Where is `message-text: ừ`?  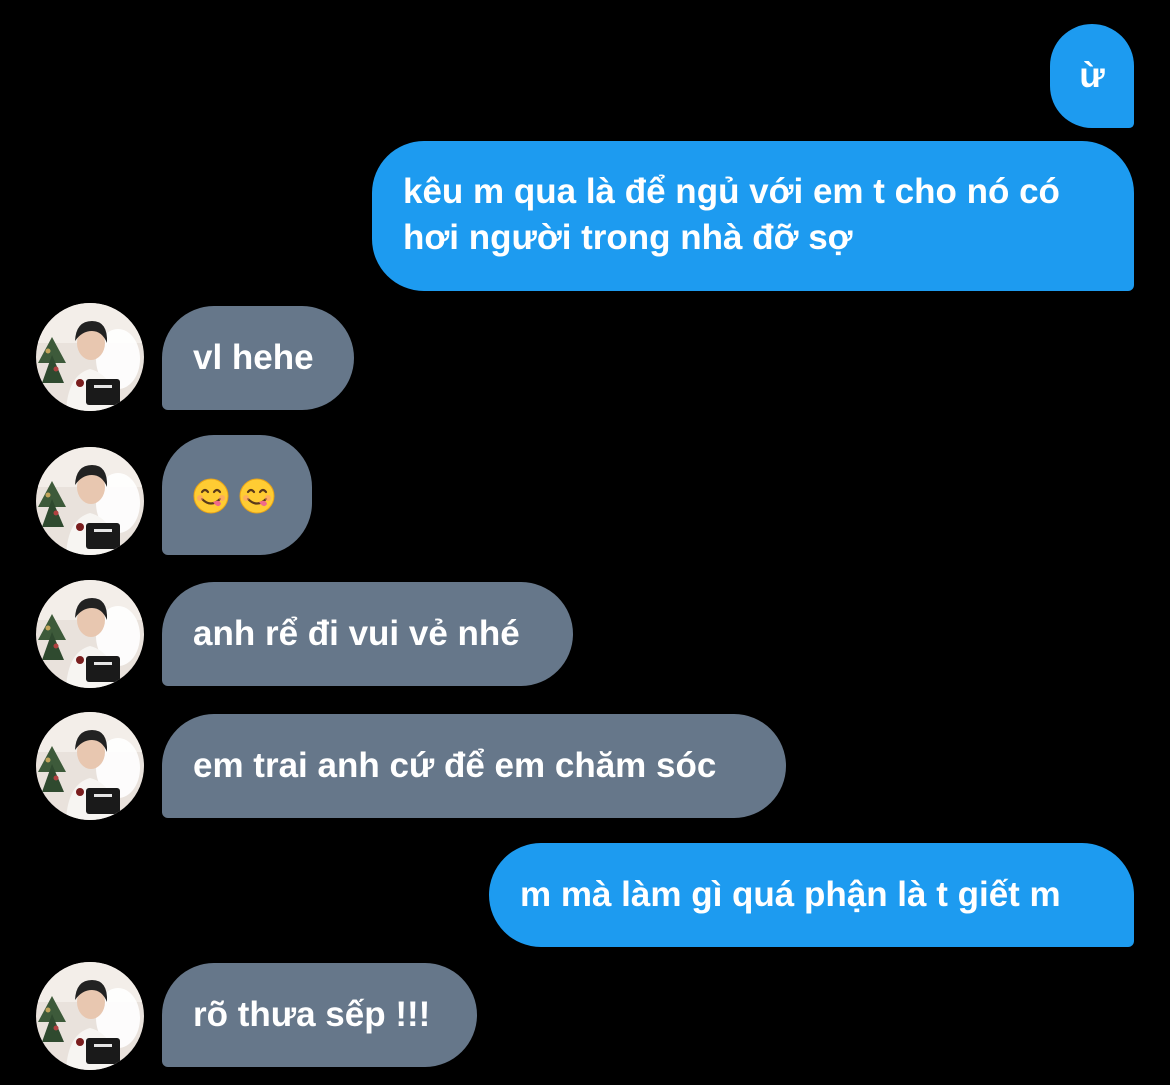
message-text: ừ is located at coordinates (1092, 75).